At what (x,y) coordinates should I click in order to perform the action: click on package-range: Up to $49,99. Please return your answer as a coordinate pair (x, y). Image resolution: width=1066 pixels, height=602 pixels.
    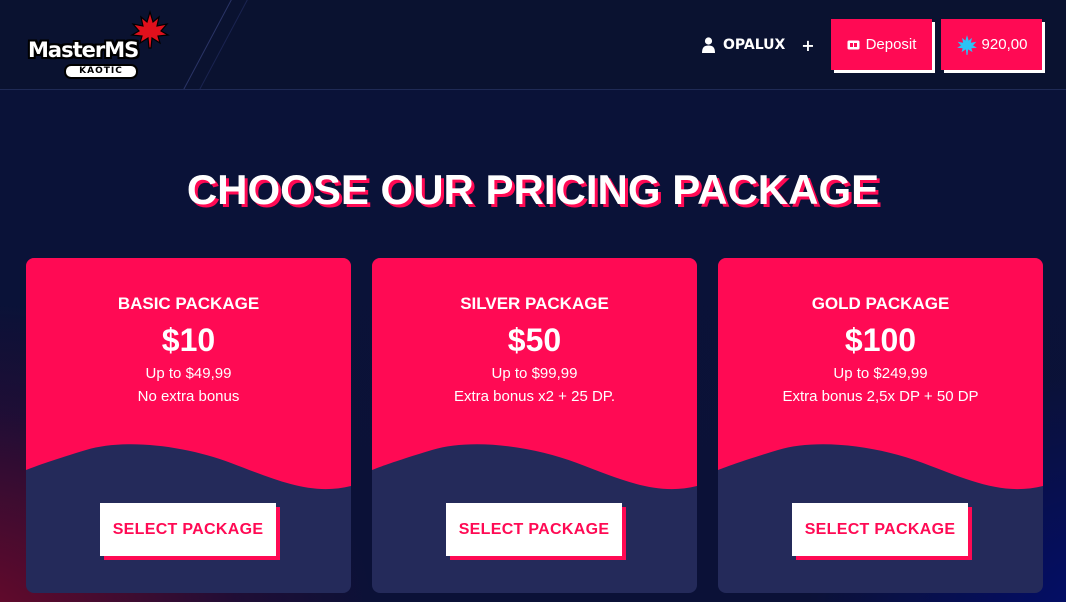
    Looking at the image, I should click on (188, 373).